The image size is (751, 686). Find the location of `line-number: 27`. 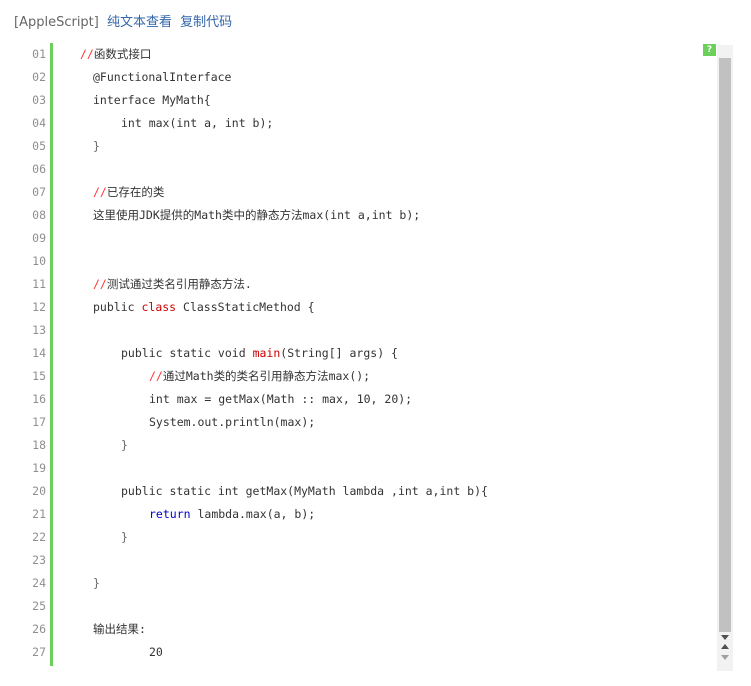

line-number: 27 is located at coordinates (39, 652).